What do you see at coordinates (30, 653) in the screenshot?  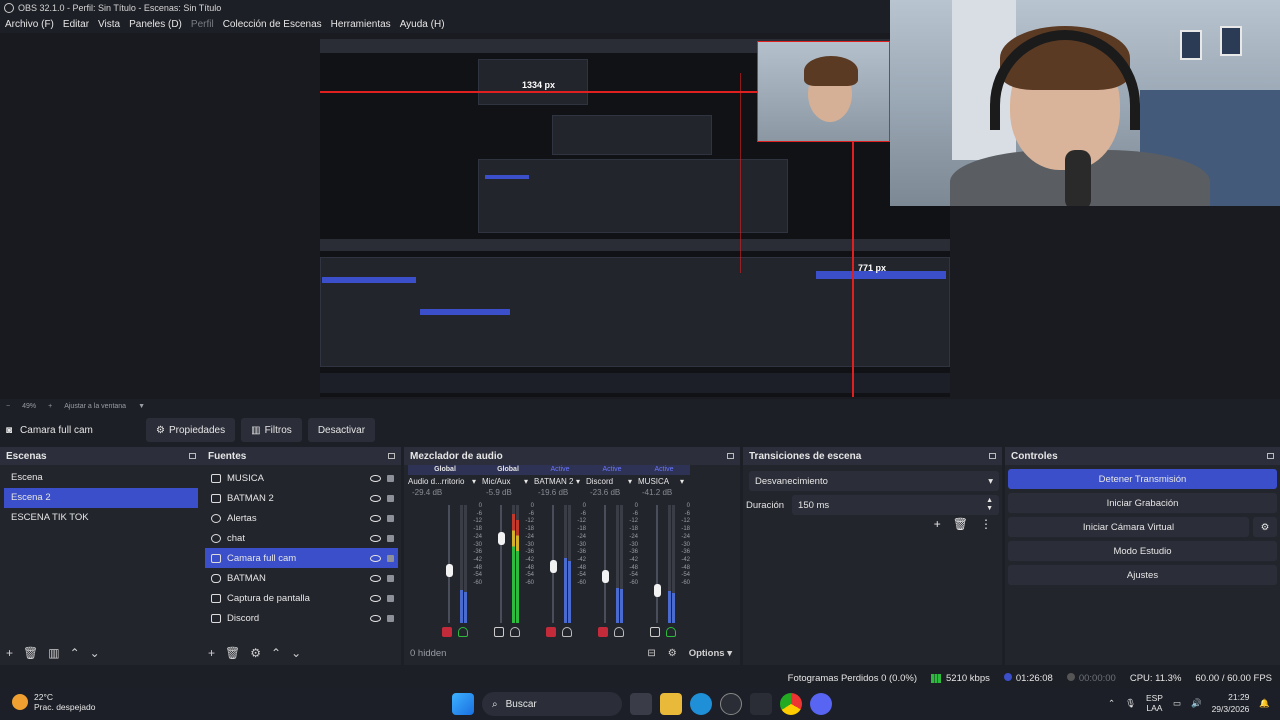 I see `remove-scene-icon: 🗑` at bounding box center [30, 653].